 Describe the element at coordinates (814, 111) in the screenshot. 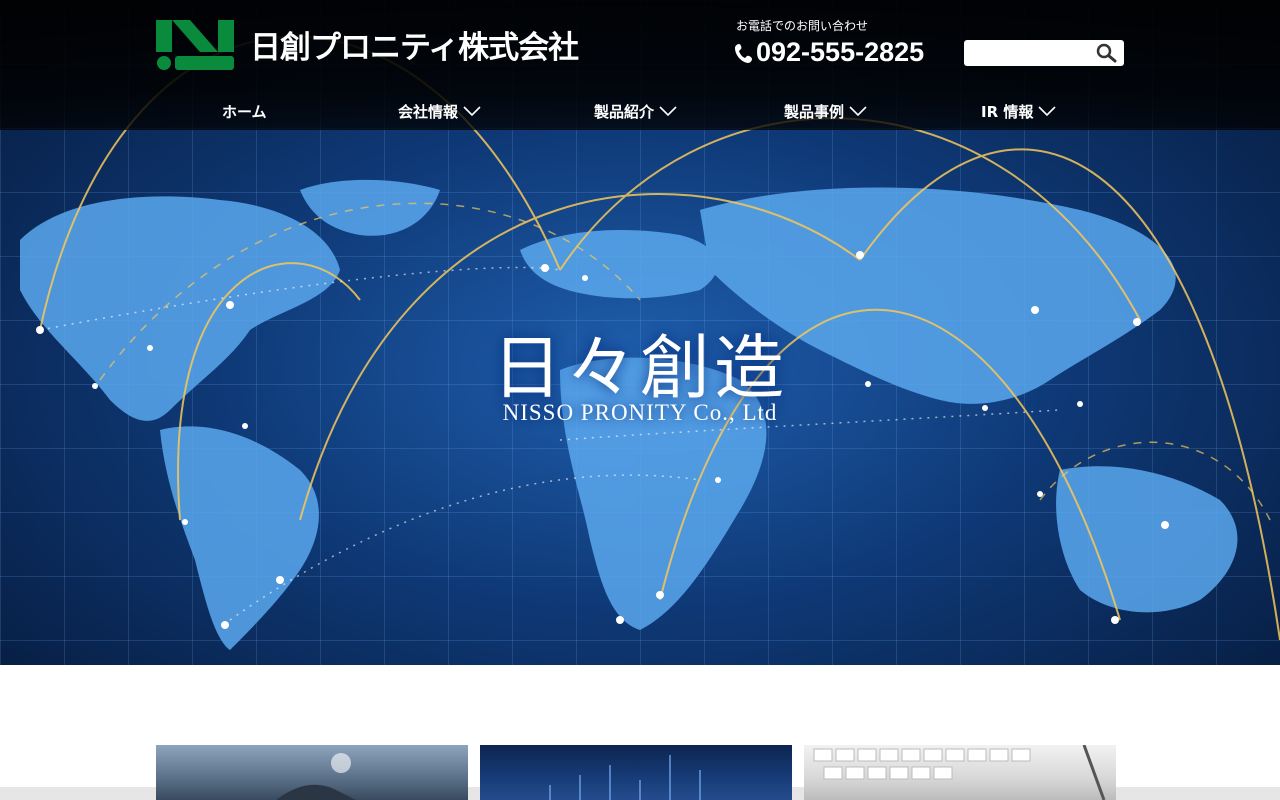

I see `nav-item-label: 製品事例` at that location.